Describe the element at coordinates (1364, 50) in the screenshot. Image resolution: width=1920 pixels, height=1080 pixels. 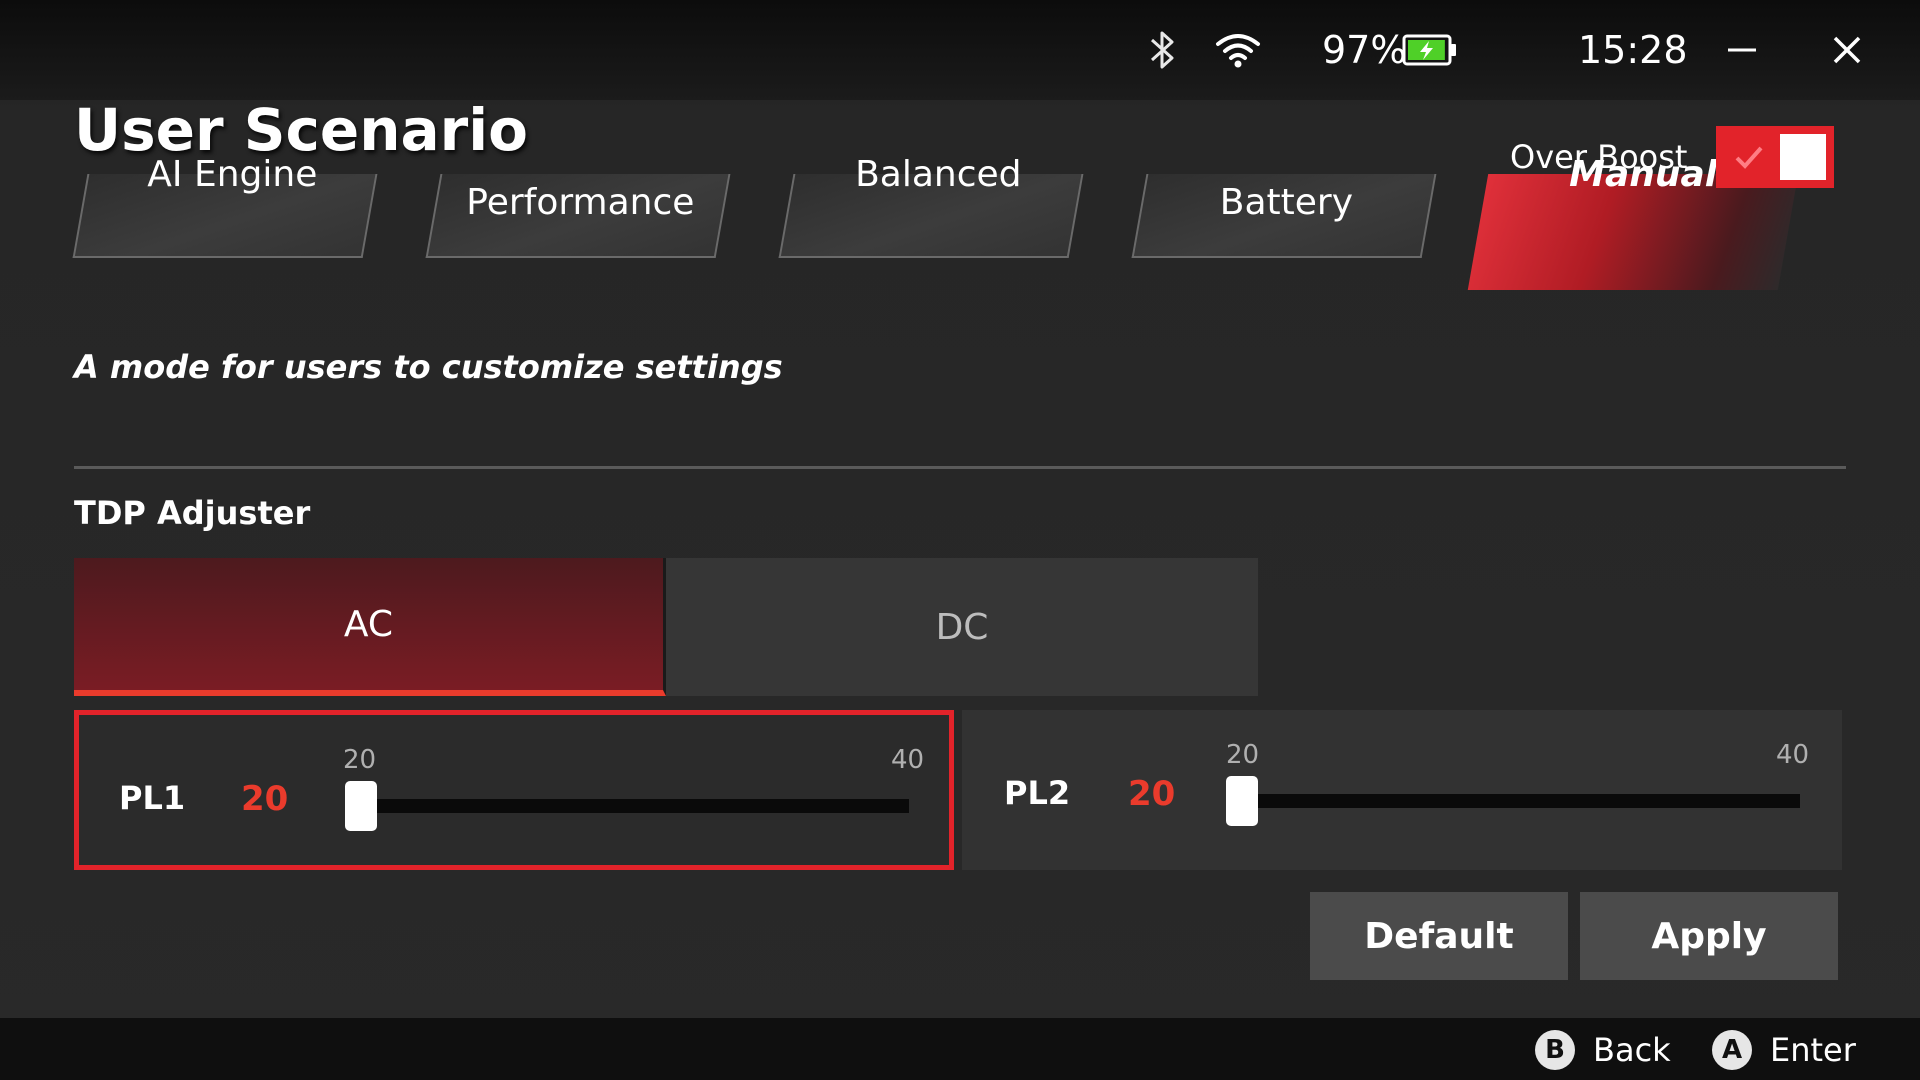
I see `battery-percentage: 97%` at that location.